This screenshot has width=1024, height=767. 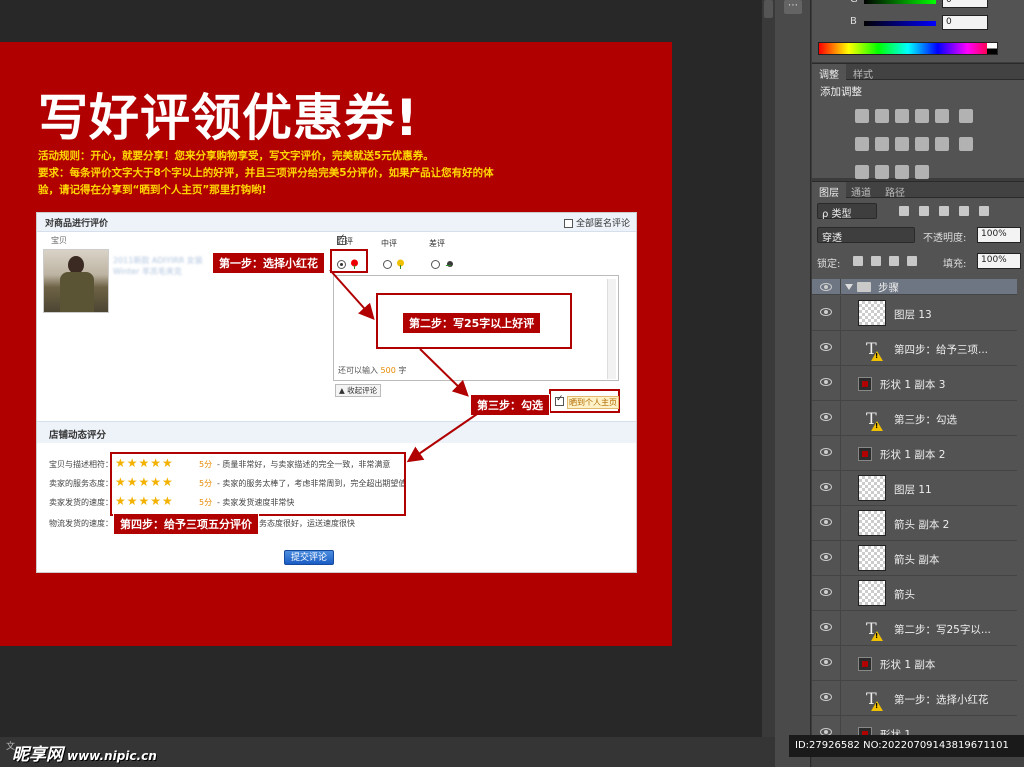 What do you see at coordinates (863, 72) in the screenshot?
I see `tab-styles: 样式` at bounding box center [863, 72].